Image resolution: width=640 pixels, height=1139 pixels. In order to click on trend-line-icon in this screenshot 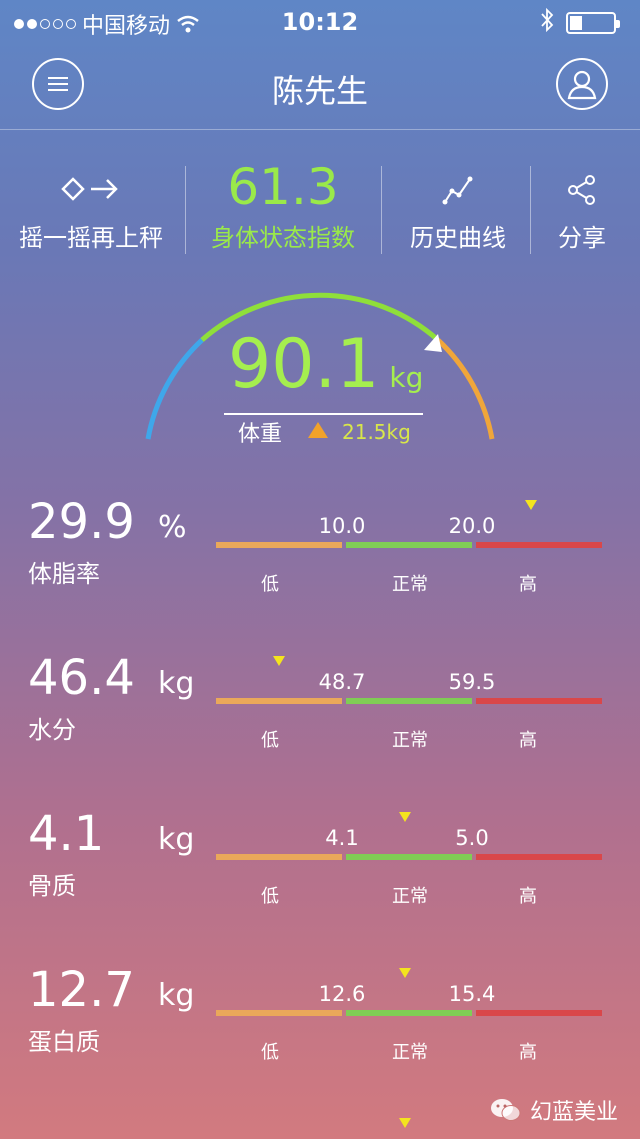, I will do `click(457, 190)`.